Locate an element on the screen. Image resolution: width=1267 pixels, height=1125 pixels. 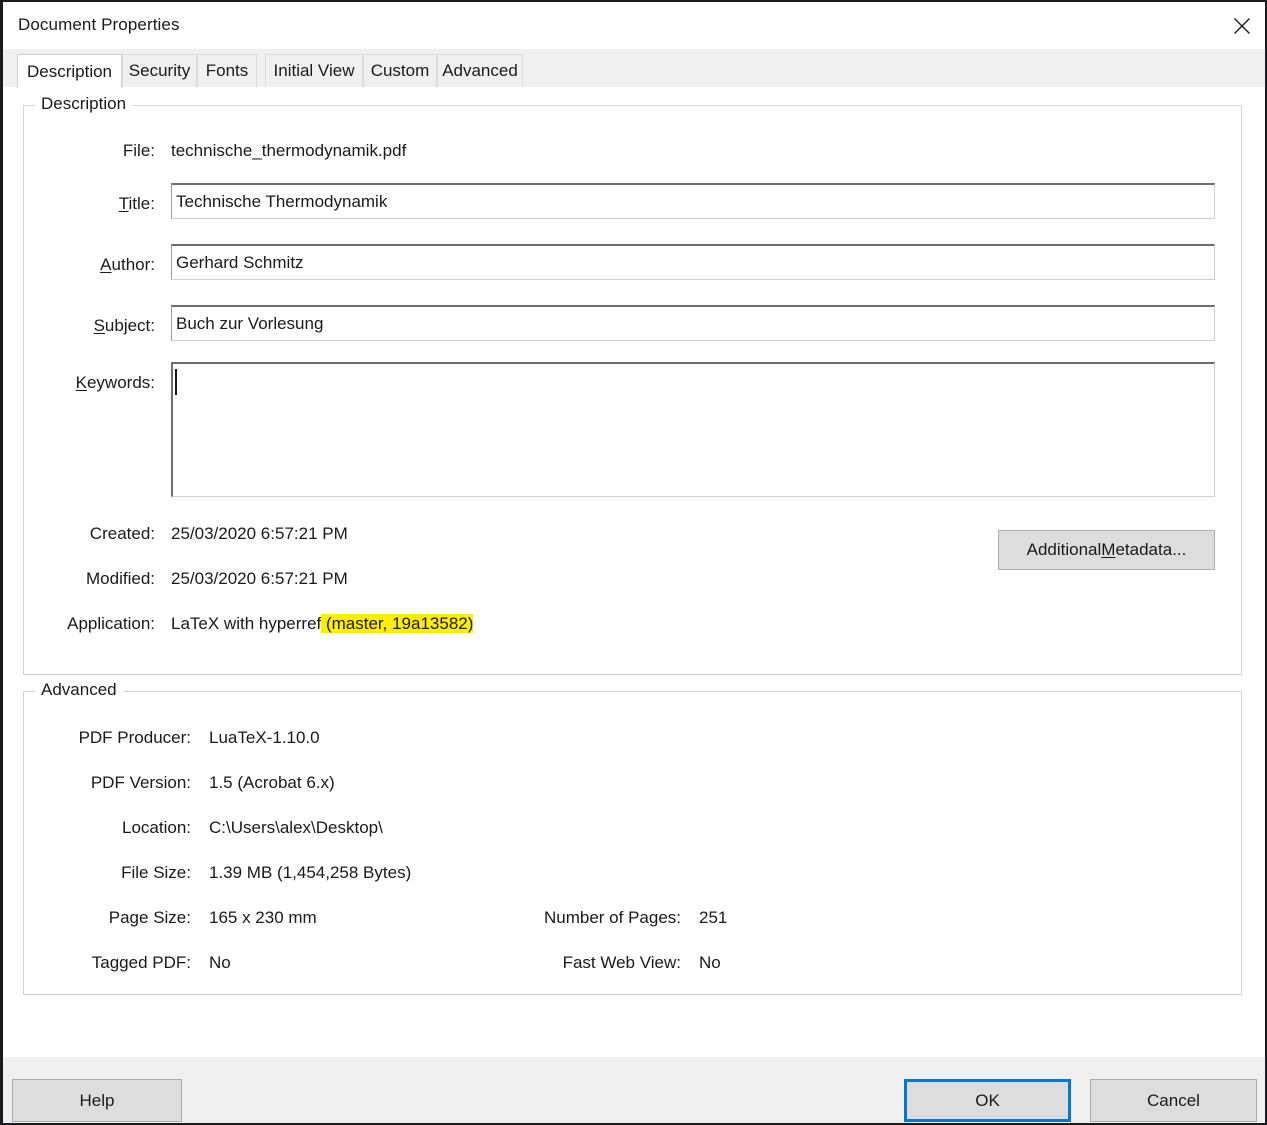
ok-button-label: OK is located at coordinates (987, 1100).